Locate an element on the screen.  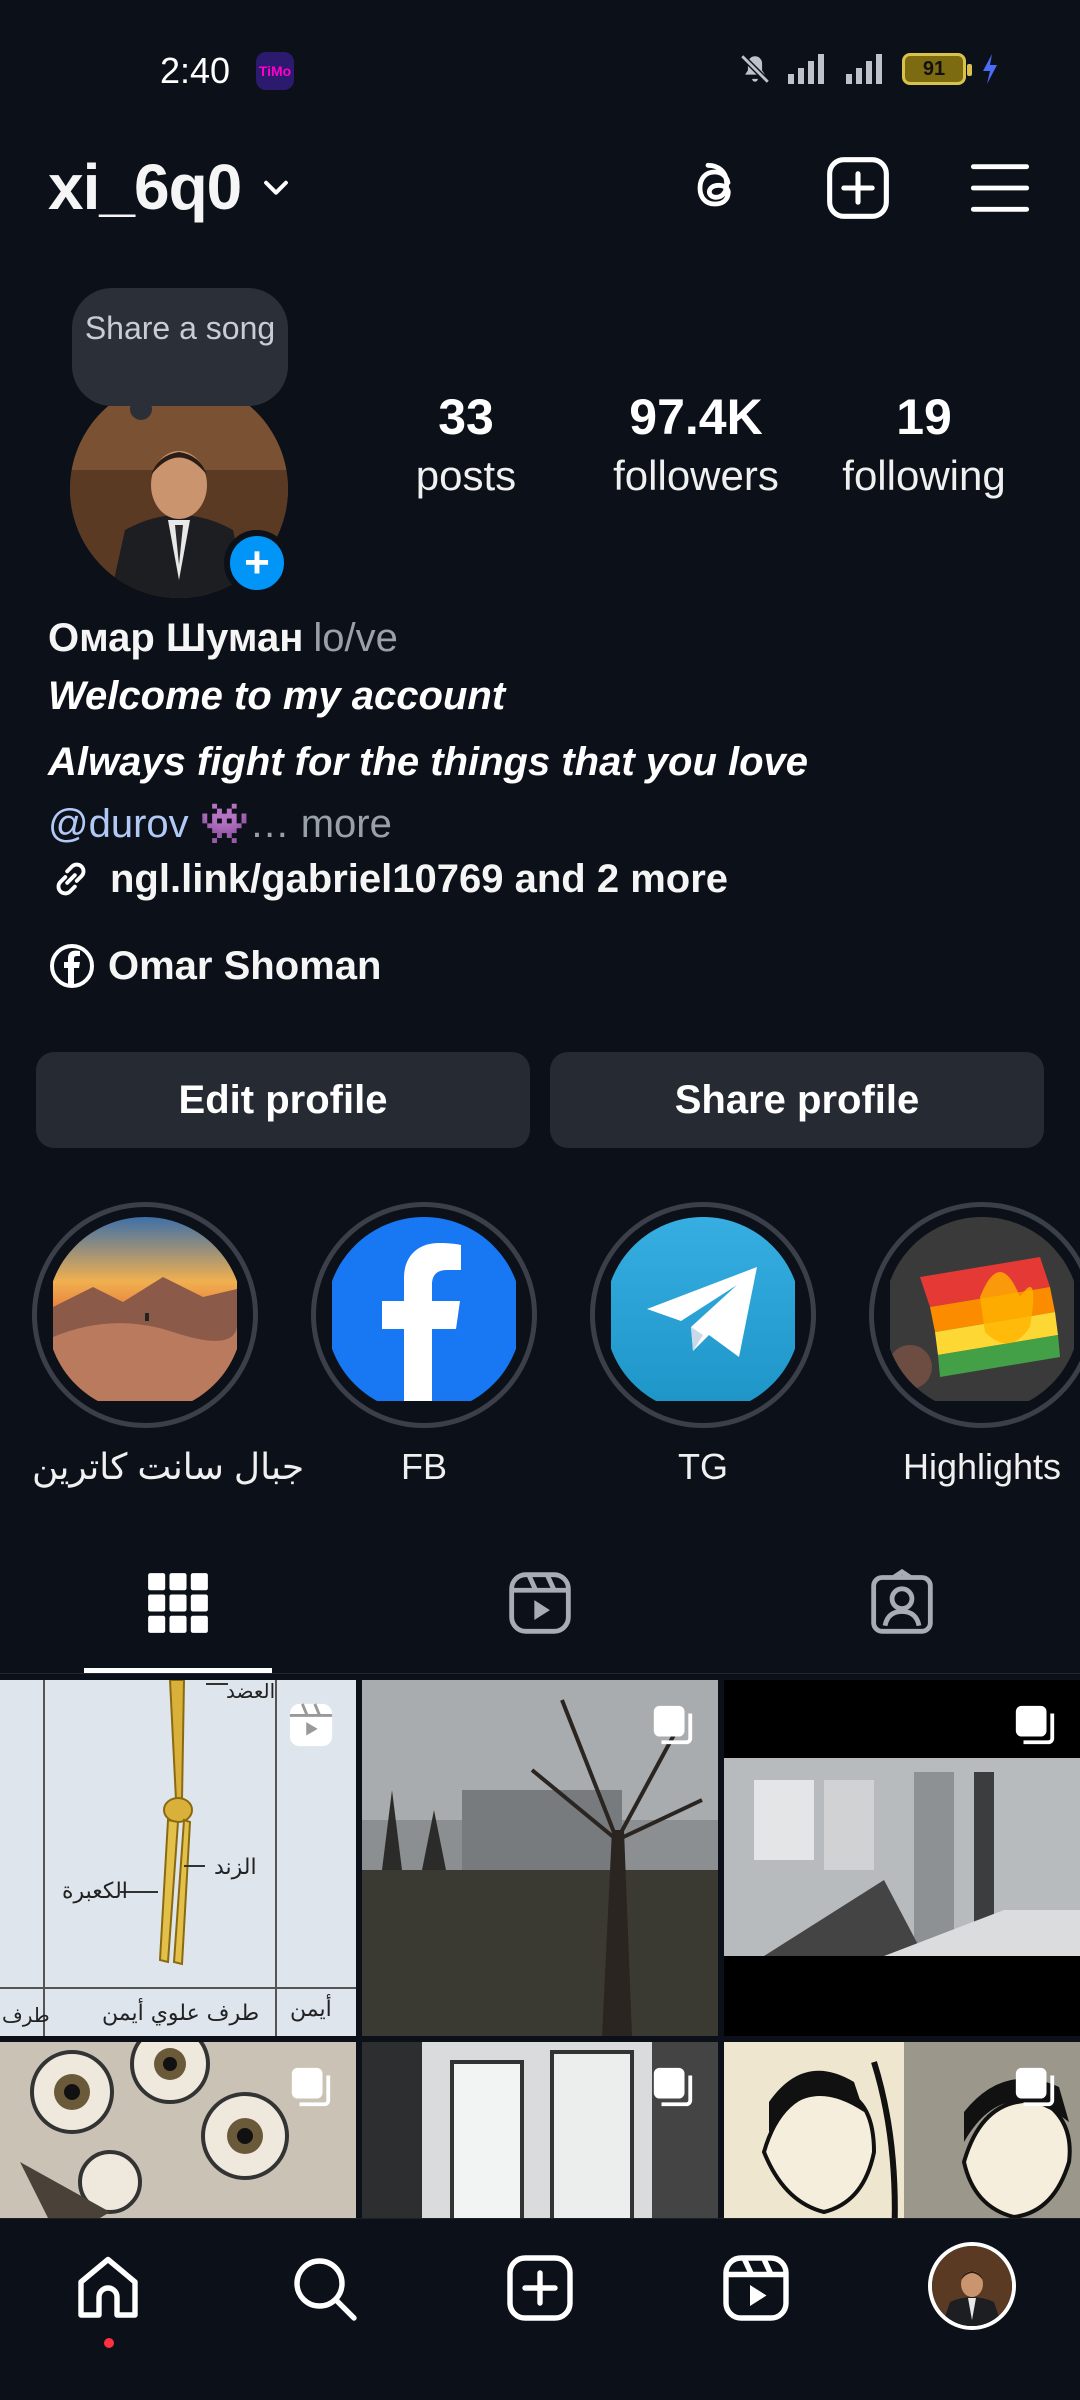
highlight-label: جبال سانت كاترين is located at coordinates (168, 1466).